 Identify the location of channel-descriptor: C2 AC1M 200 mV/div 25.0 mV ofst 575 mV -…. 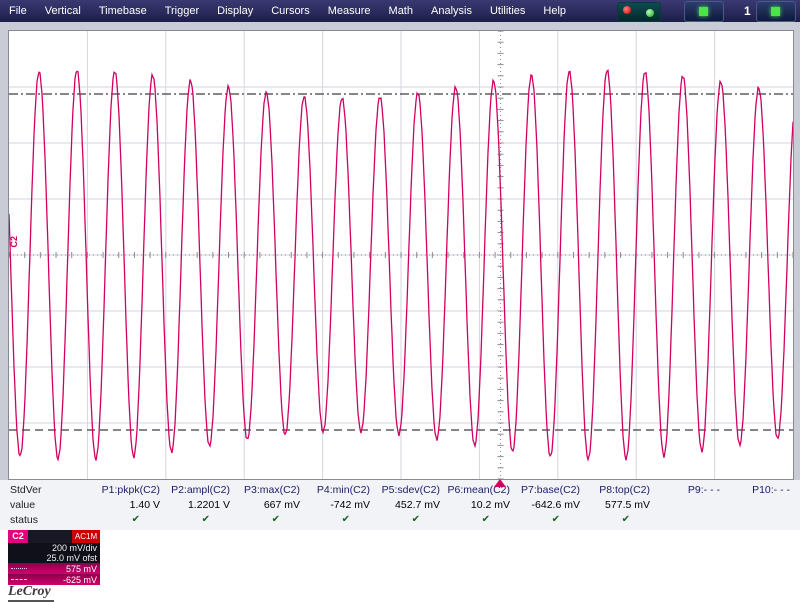
(54, 557).